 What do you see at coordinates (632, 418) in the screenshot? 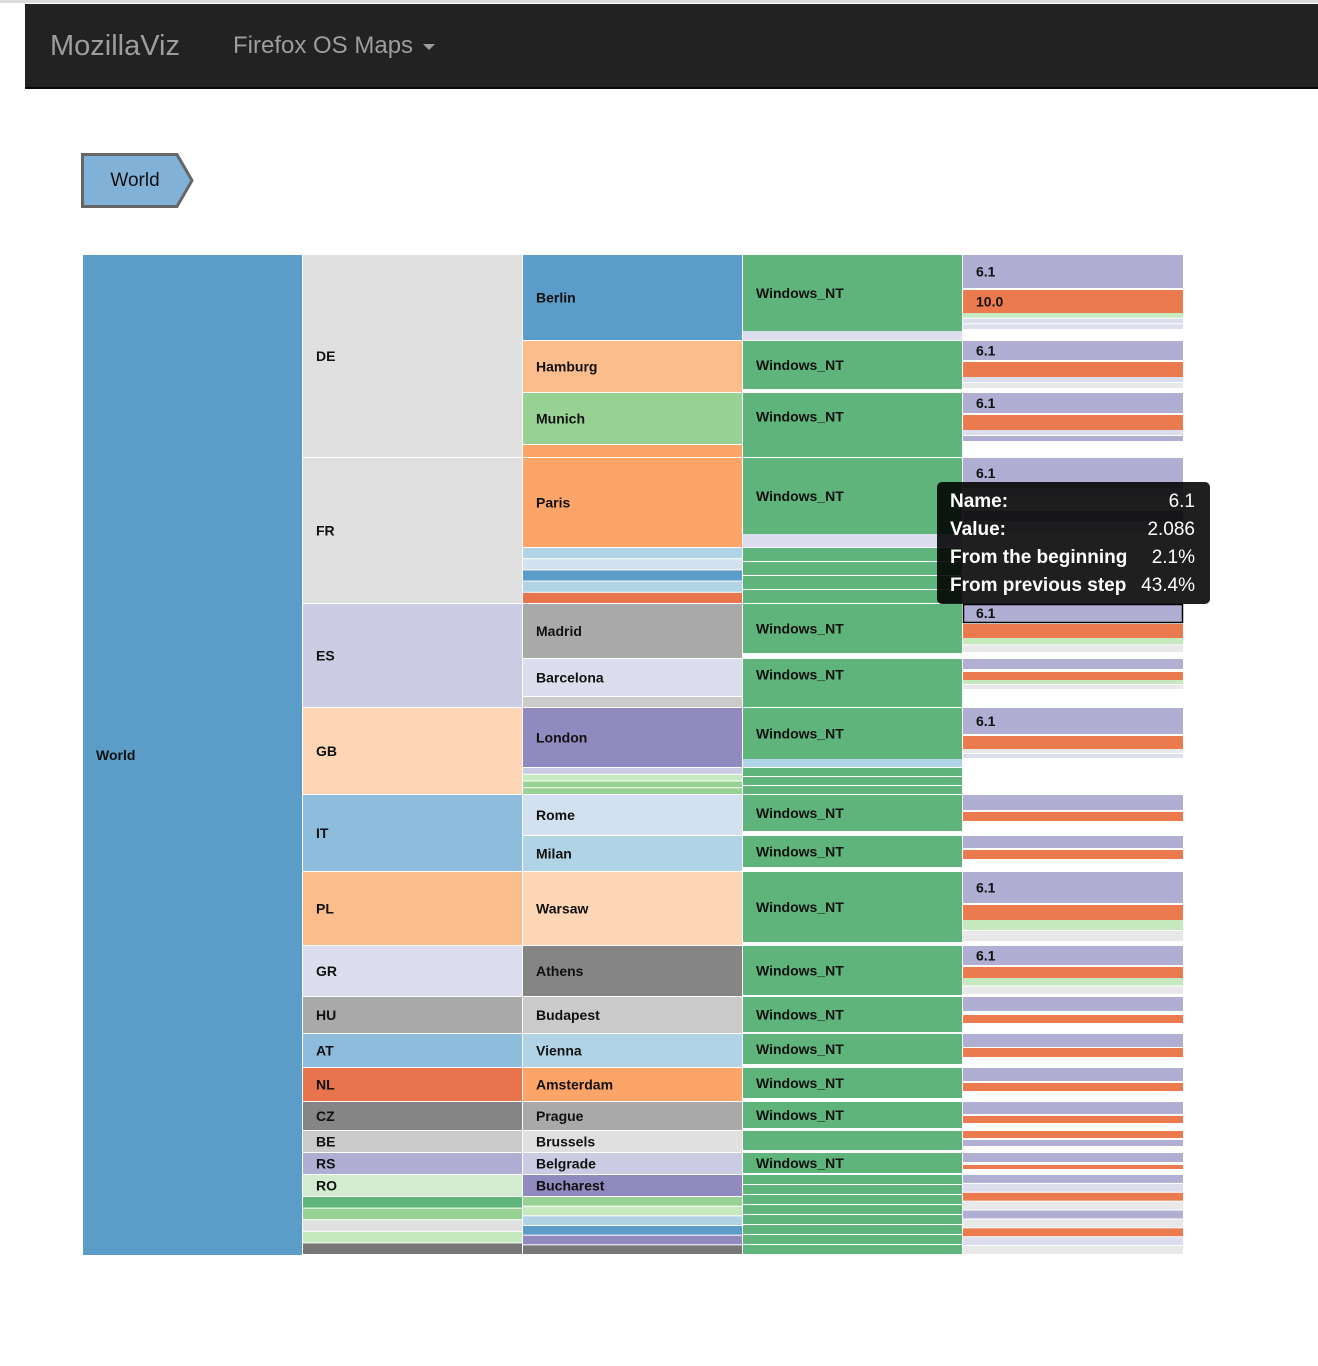
I see `node-city-munich: Munich` at bounding box center [632, 418].